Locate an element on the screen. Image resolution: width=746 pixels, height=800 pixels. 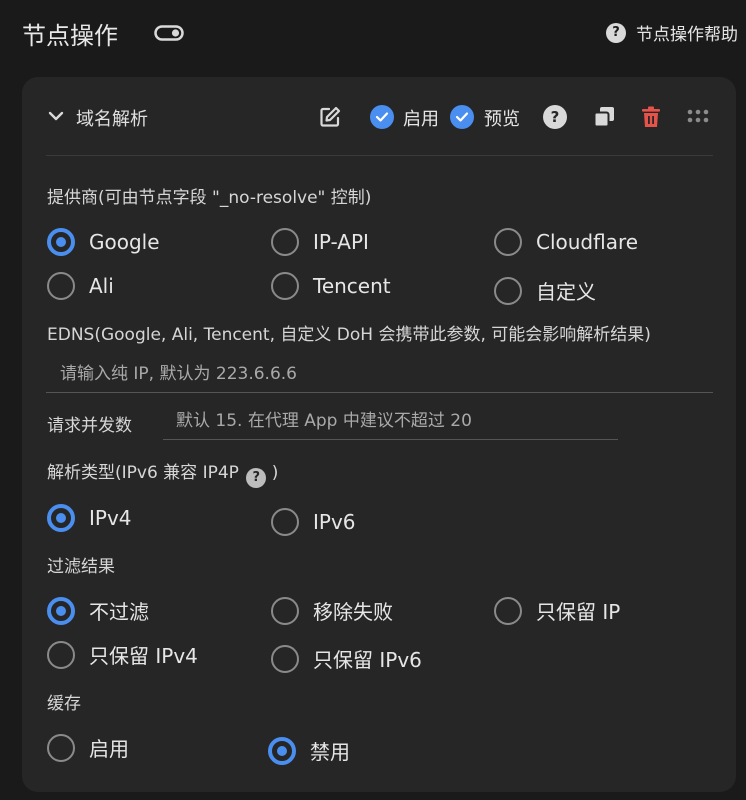
delete-icon is located at coordinates (651, 117).